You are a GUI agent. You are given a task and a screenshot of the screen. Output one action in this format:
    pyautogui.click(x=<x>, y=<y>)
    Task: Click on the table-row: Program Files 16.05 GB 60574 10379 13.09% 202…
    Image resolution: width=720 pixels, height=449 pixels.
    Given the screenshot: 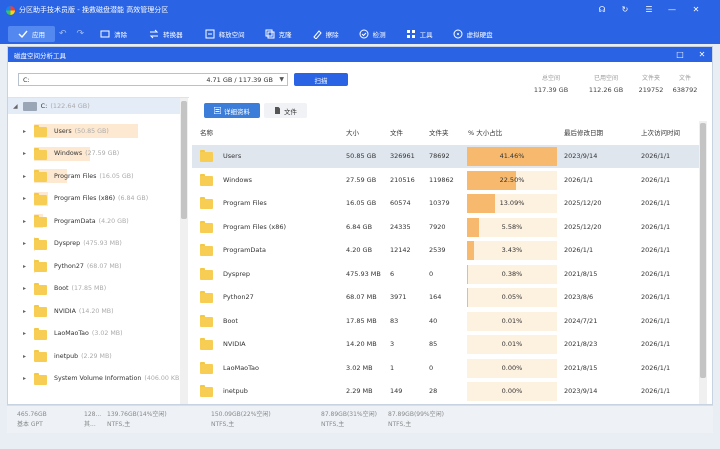 What is the action you would take?
    pyautogui.click(x=449, y=203)
    